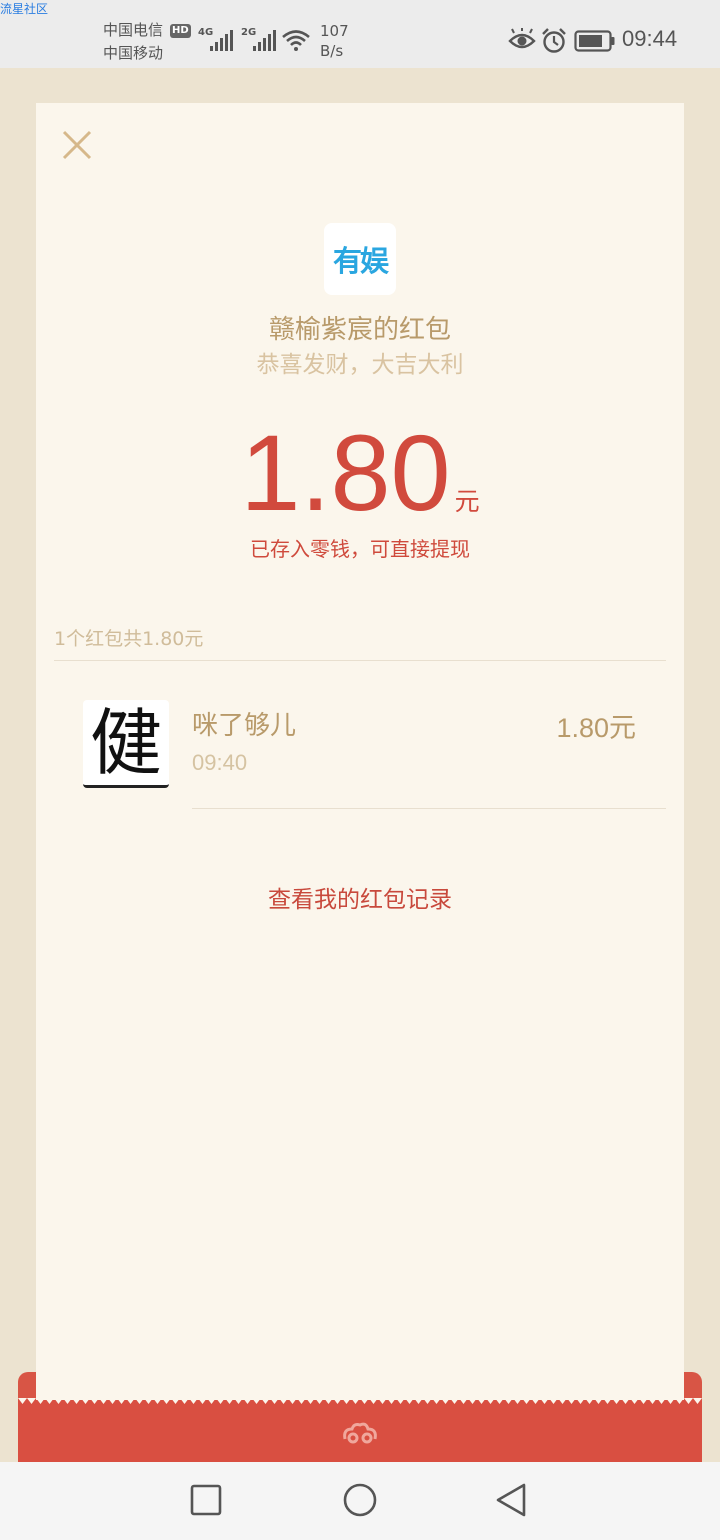  What do you see at coordinates (133, 30) in the screenshot?
I see `carrier-1: 中国电信` at bounding box center [133, 30].